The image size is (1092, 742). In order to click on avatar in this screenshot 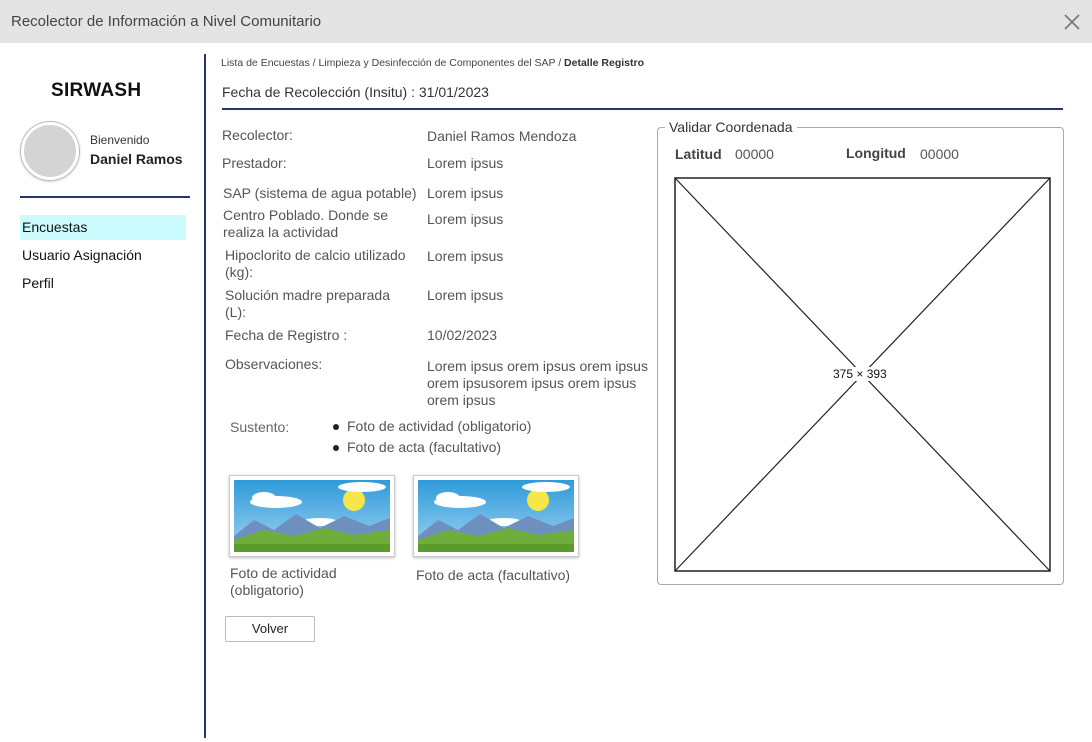, I will do `click(50, 151)`.